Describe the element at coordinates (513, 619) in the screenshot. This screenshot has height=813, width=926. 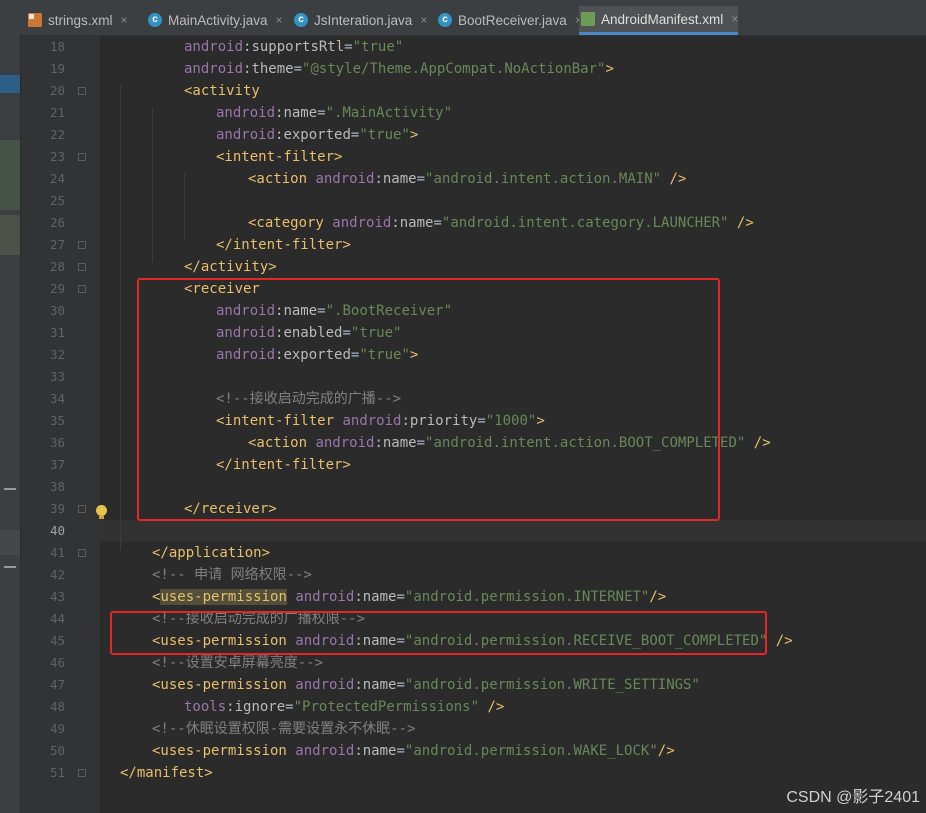
I see `code-line: <!--接收启动完成的广播权限-->` at that location.